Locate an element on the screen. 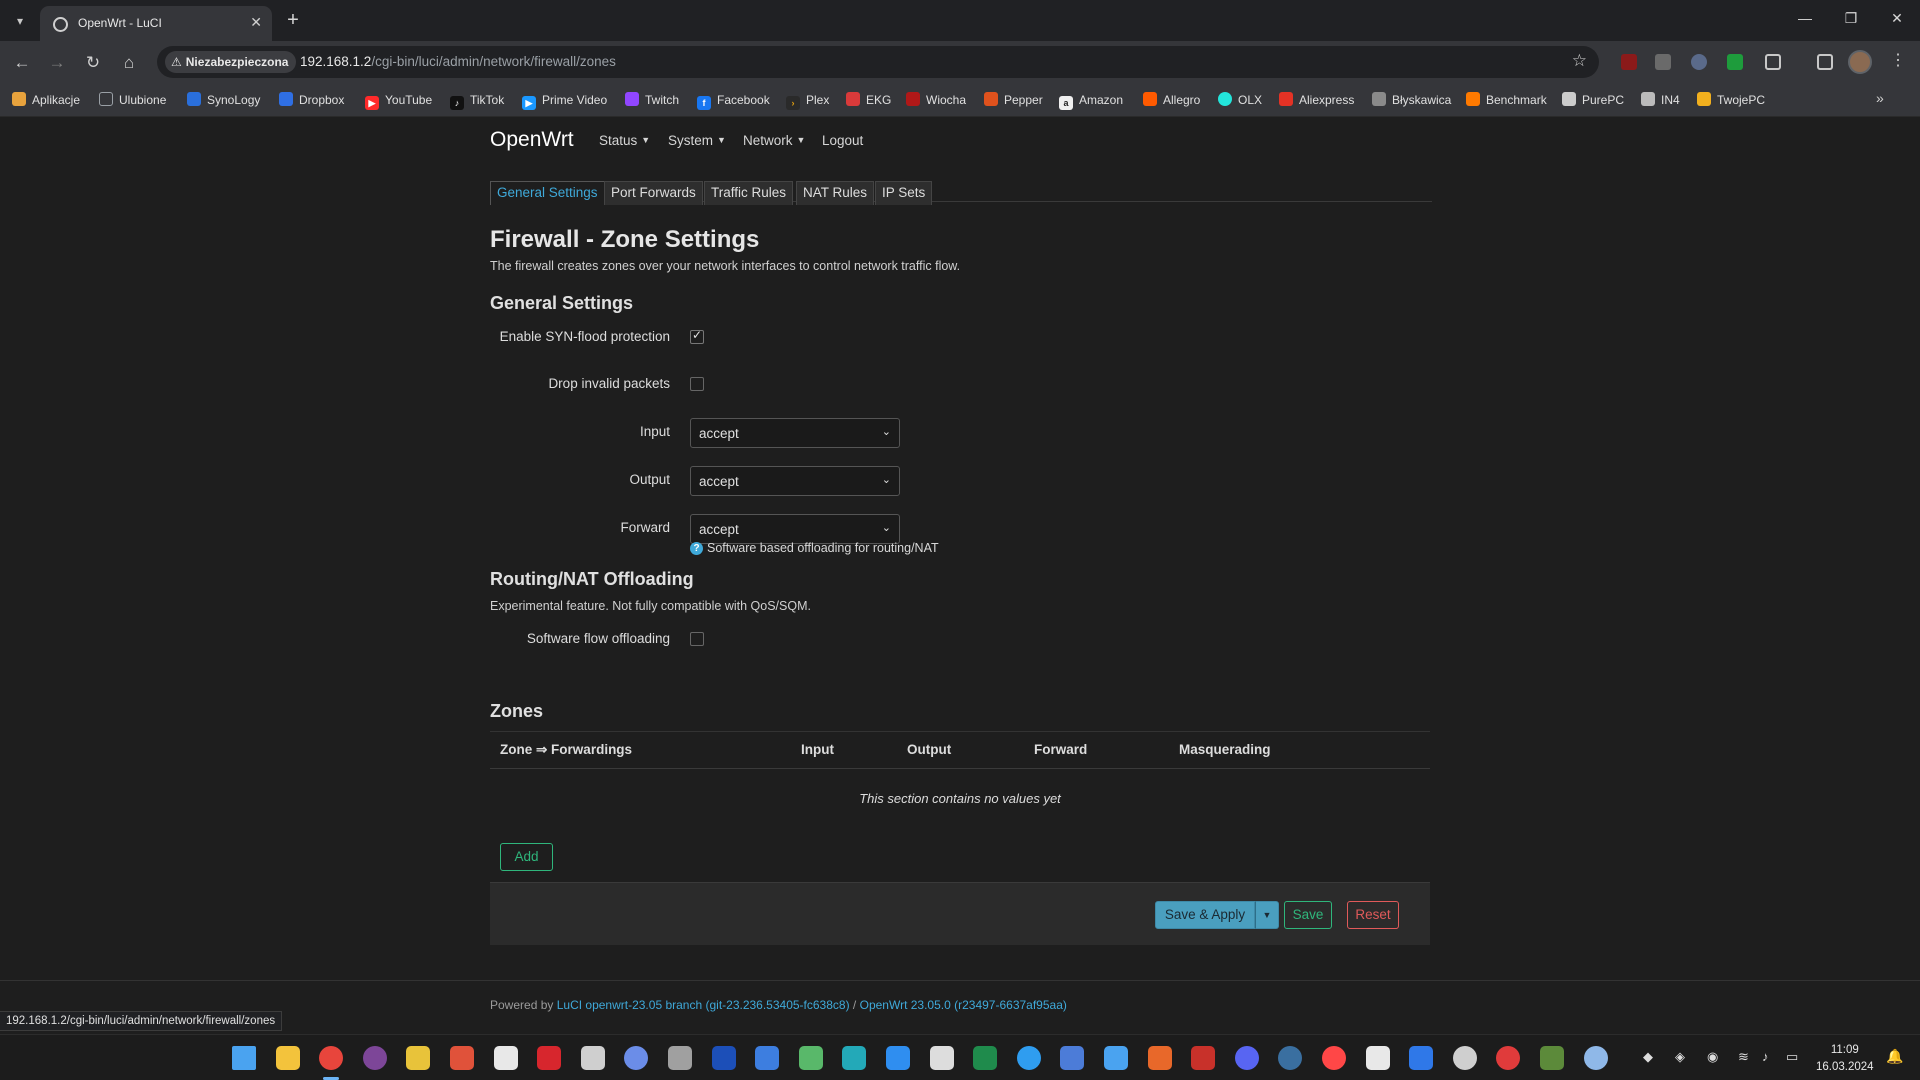 The width and height of the screenshot is (1920, 1080). back-icon: ← is located at coordinates (22, 63).